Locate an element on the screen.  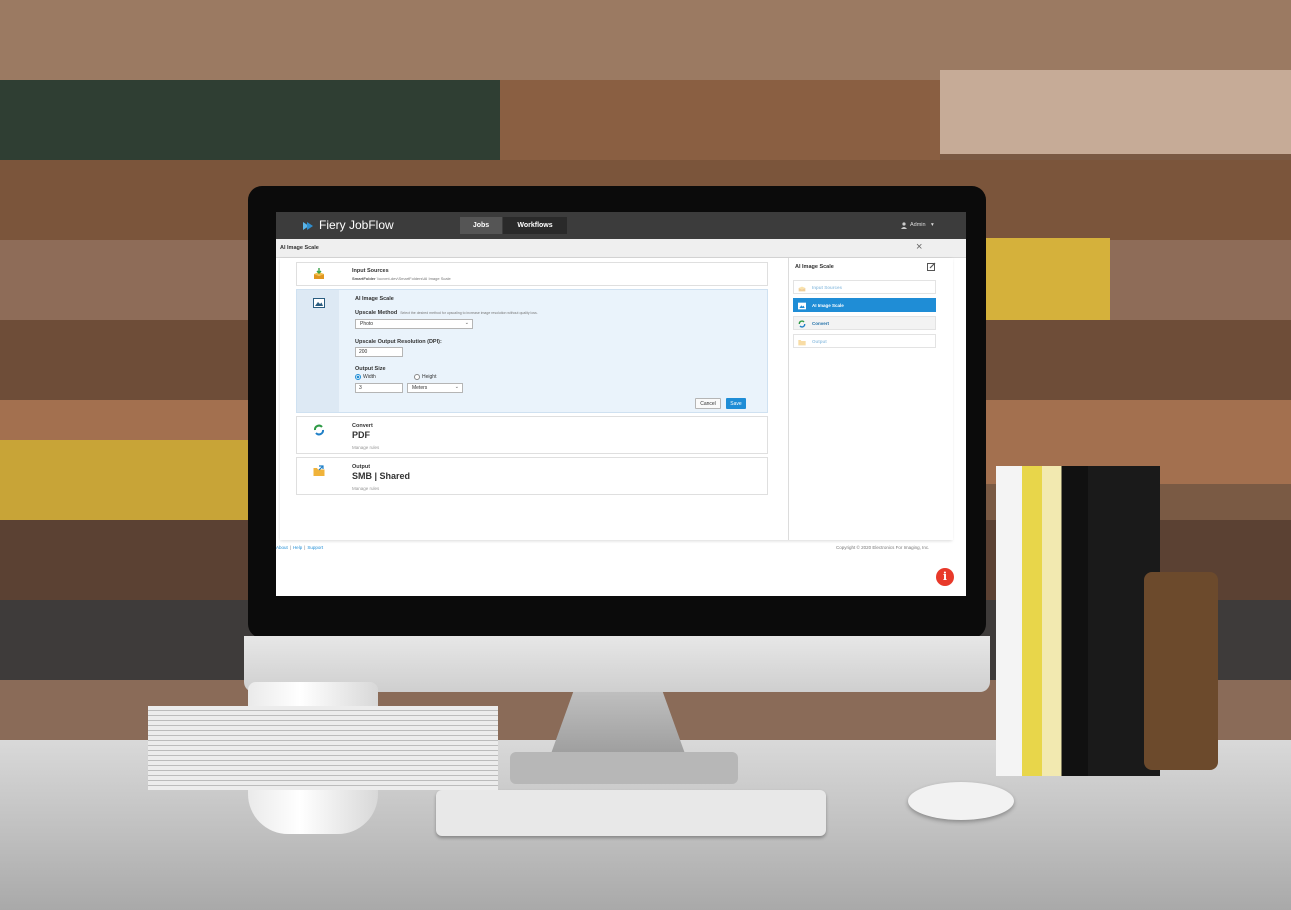
cancel-button: Cancel is located at coordinates (708, 403).